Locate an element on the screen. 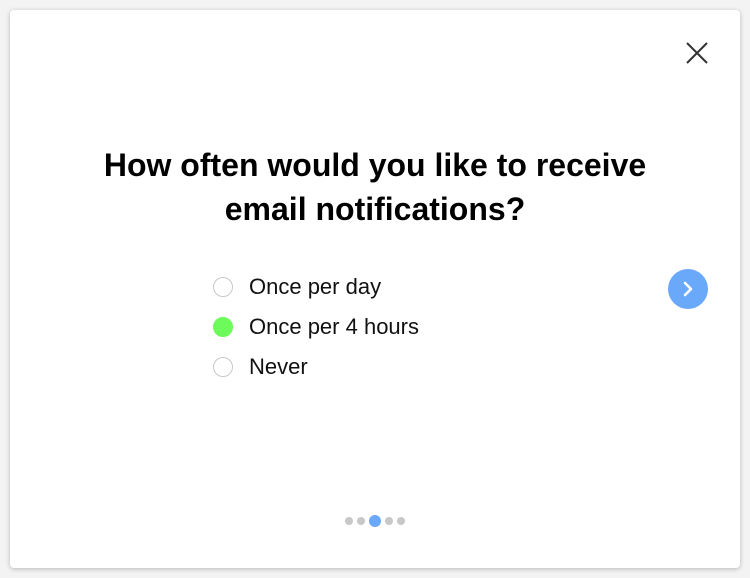 The width and height of the screenshot is (750, 578). chevron-right-icon is located at coordinates (688, 289).